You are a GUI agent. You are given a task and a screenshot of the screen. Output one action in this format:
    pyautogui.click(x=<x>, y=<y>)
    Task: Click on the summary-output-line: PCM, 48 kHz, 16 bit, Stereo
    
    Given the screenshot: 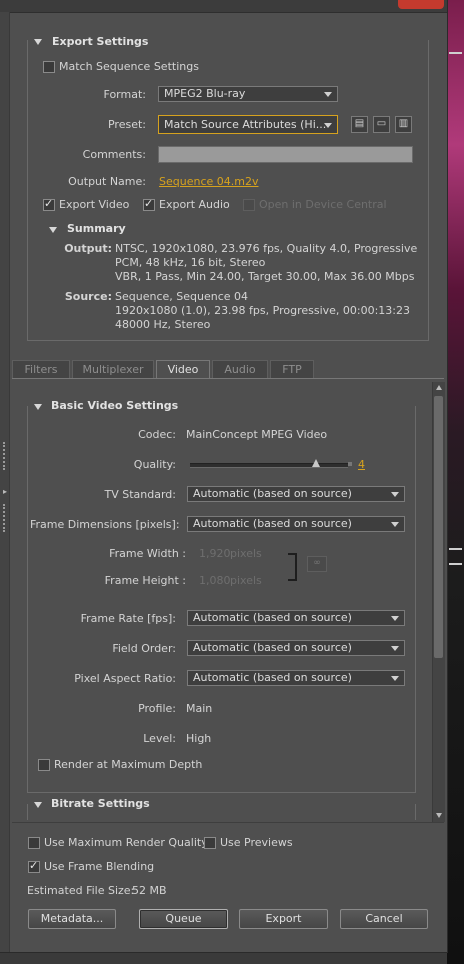 What is the action you would take?
    pyautogui.click(x=190, y=262)
    